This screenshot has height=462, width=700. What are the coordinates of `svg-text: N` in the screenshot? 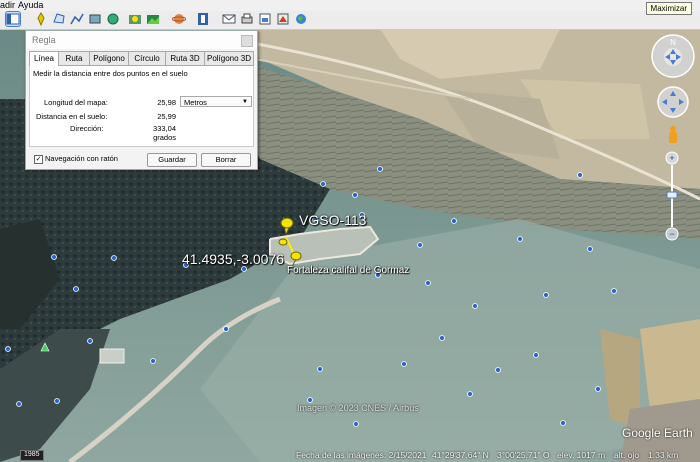 It's located at (673, 42).